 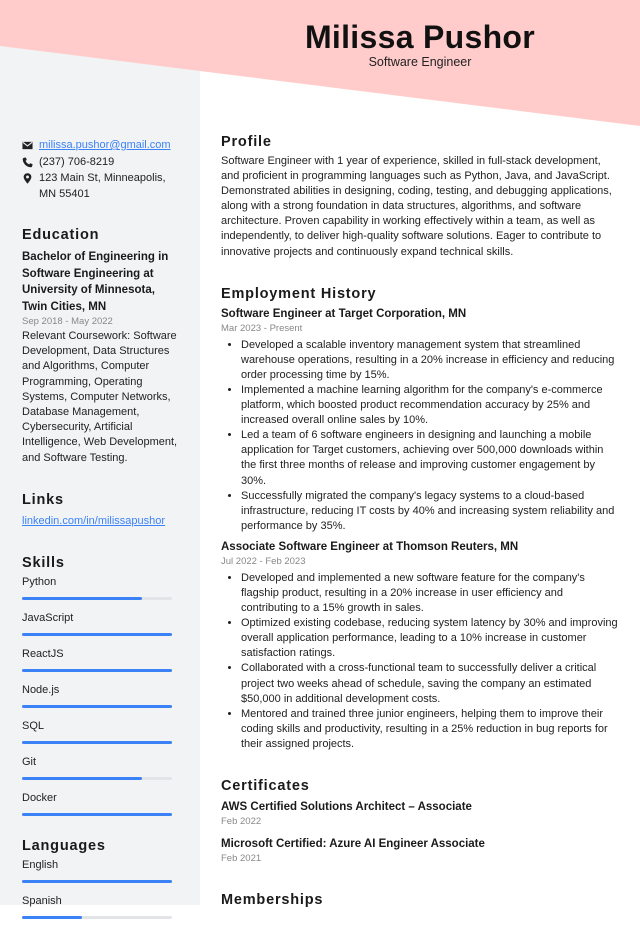 I want to click on map-pin-icon, so click(x=27, y=178).